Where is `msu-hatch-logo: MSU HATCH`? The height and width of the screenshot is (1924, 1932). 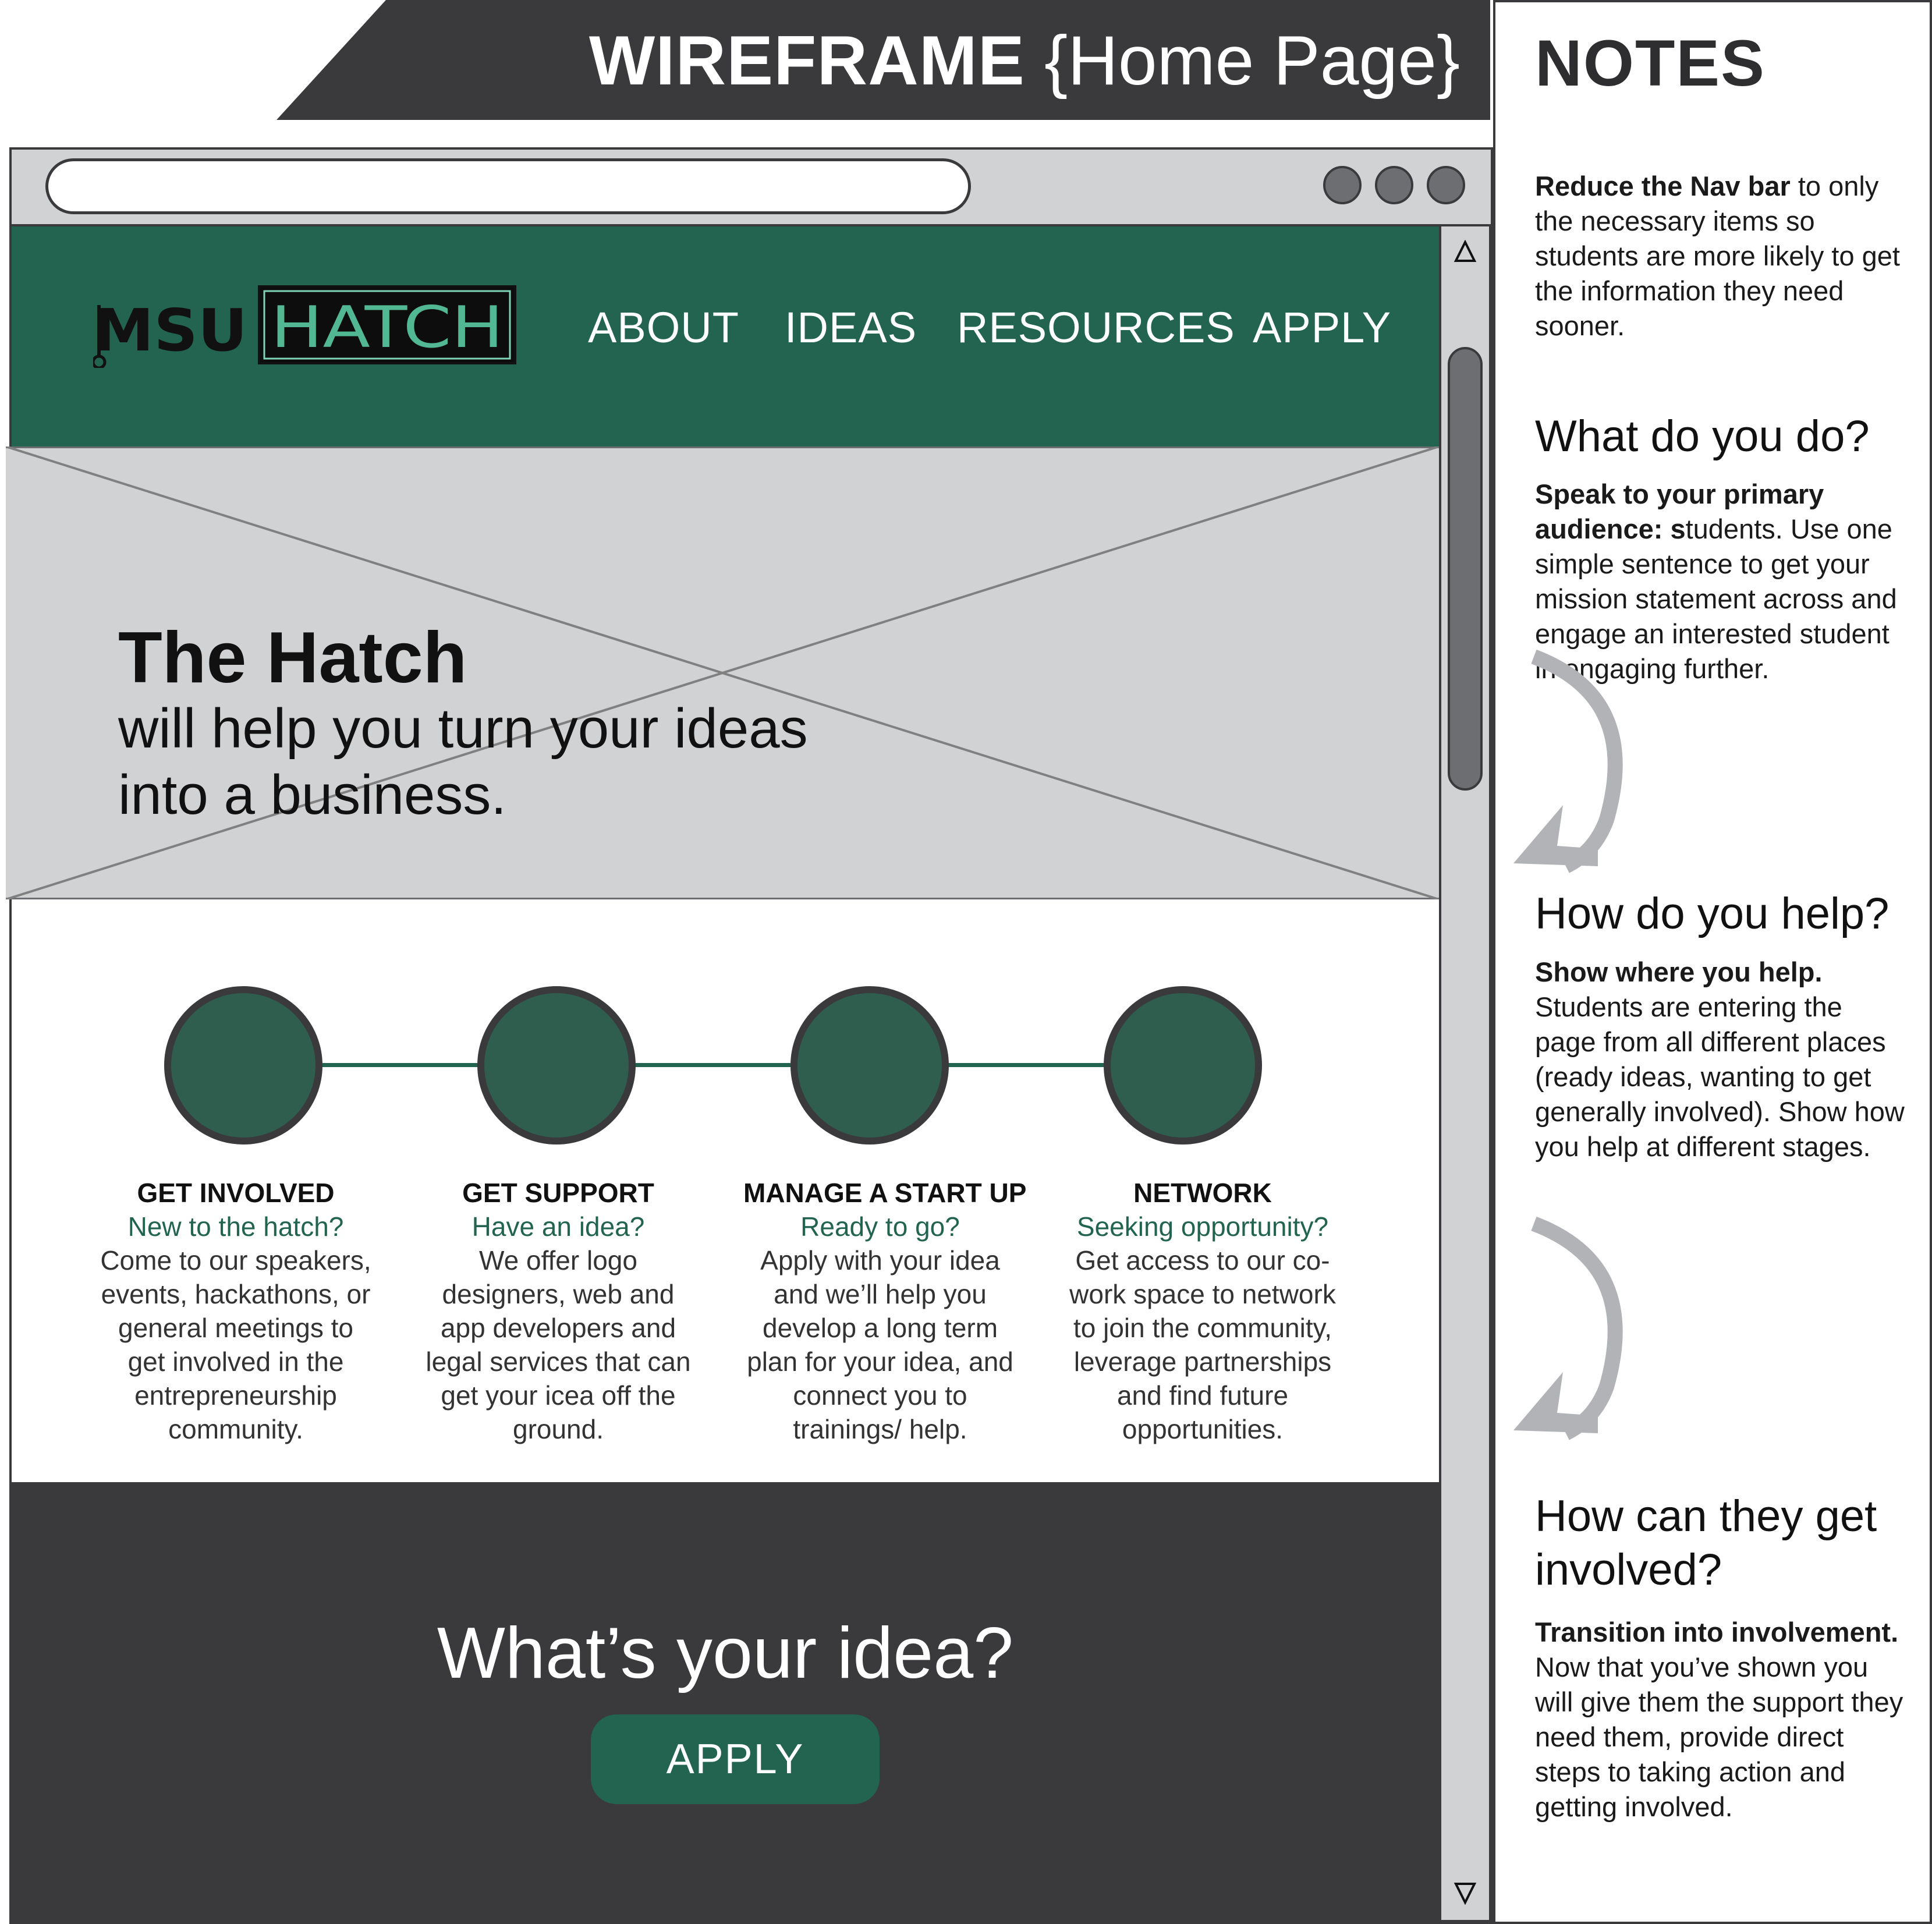 msu-hatch-logo: MSU HATCH is located at coordinates (304, 326).